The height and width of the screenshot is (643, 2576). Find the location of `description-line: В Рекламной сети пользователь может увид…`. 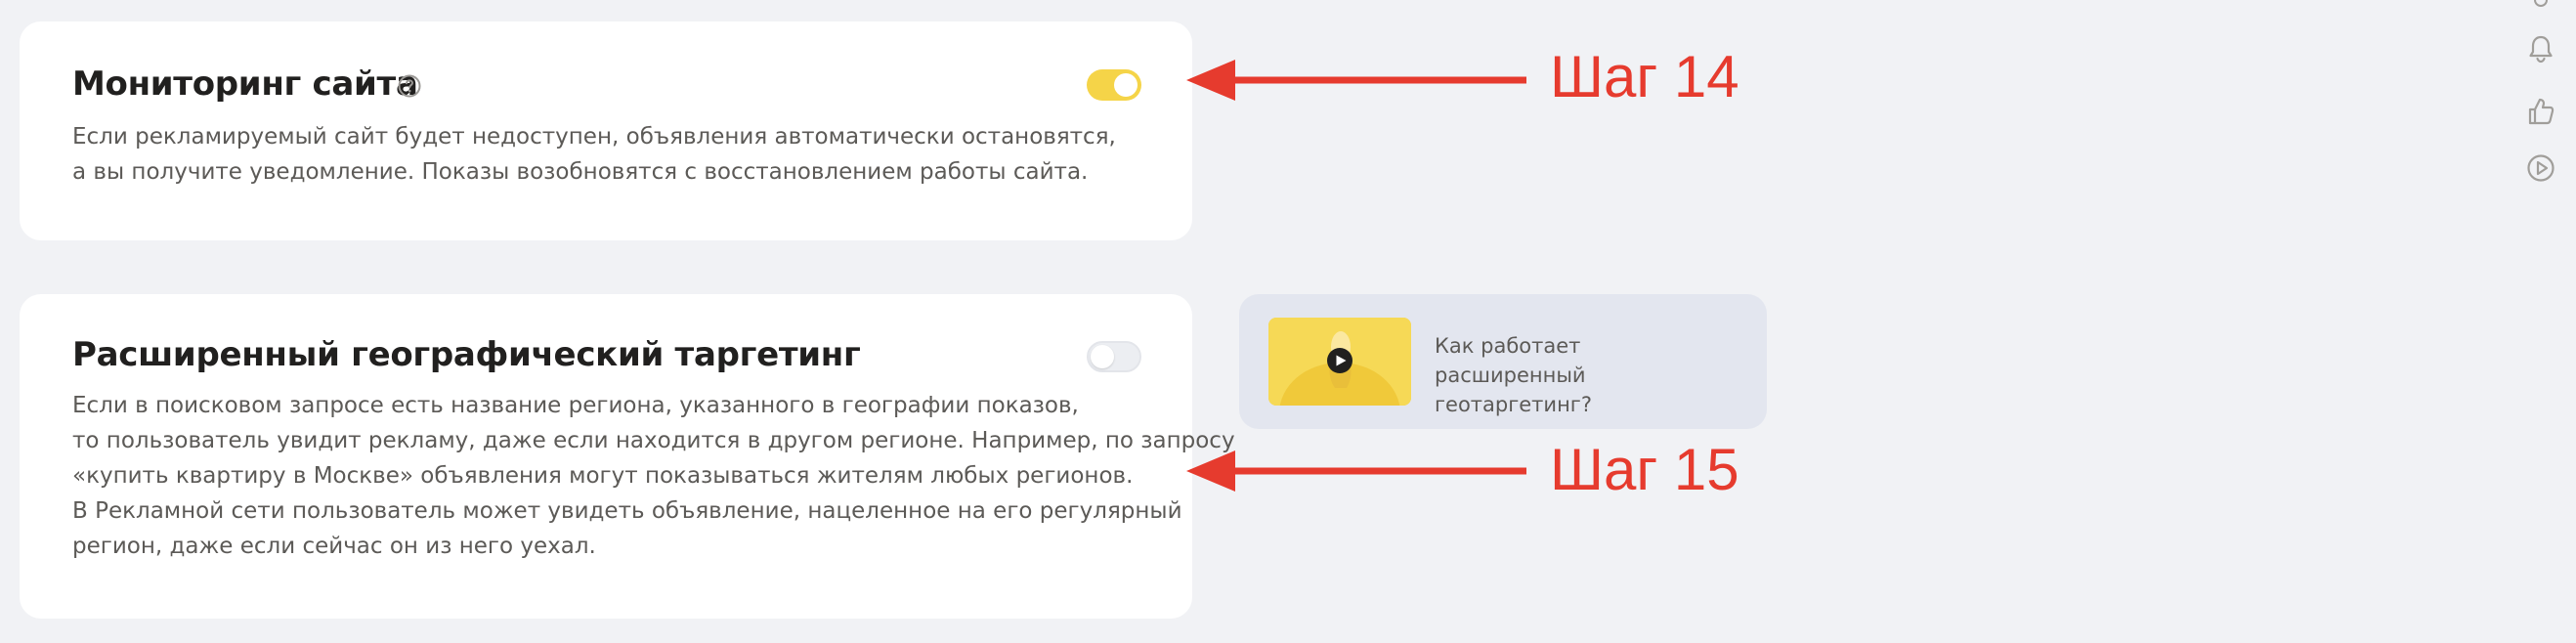

description-line: В Рекламной сети пользователь может увид… is located at coordinates (627, 511).